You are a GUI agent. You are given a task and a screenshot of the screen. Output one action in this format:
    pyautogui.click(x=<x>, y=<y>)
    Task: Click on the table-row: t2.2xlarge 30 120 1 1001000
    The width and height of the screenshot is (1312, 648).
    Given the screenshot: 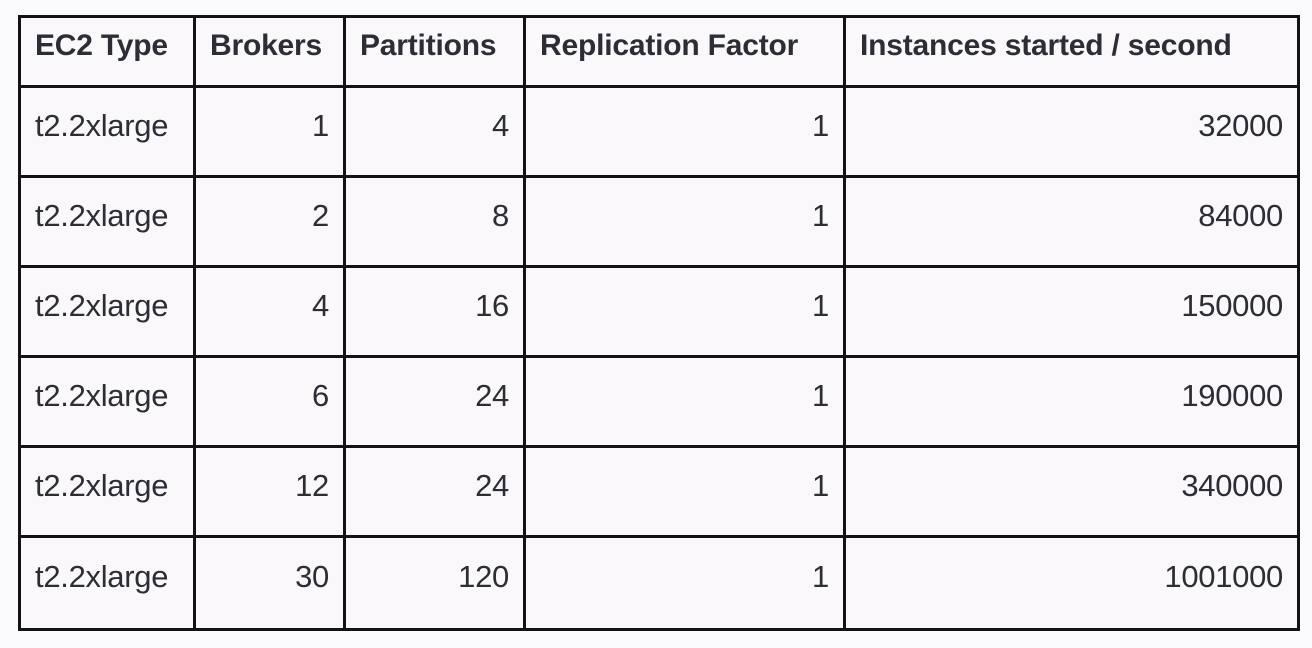 What is the action you would take?
    pyautogui.click(x=659, y=583)
    